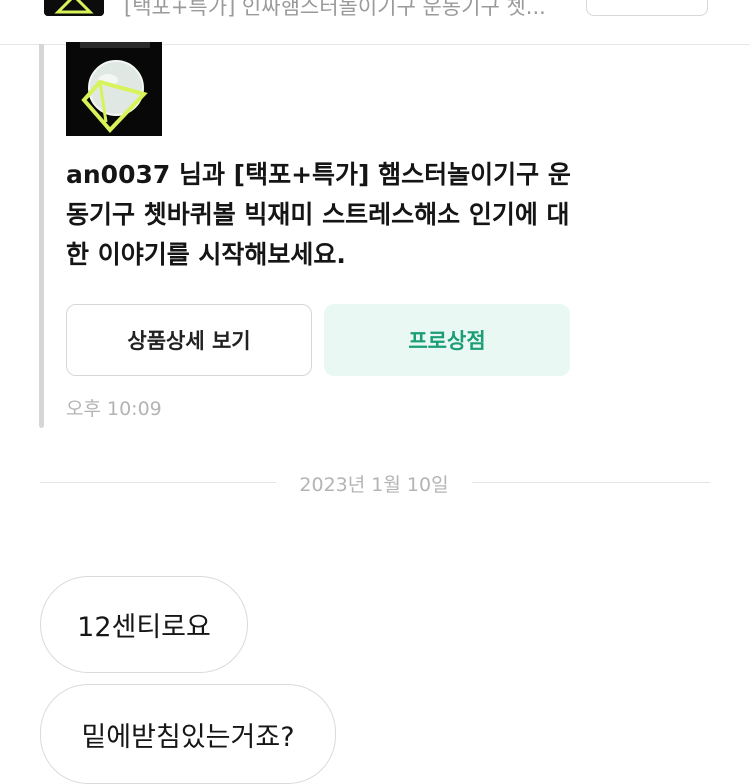 Image resolution: width=750 pixels, height=784 pixels. I want to click on product-thumbnail, so click(114, 89).